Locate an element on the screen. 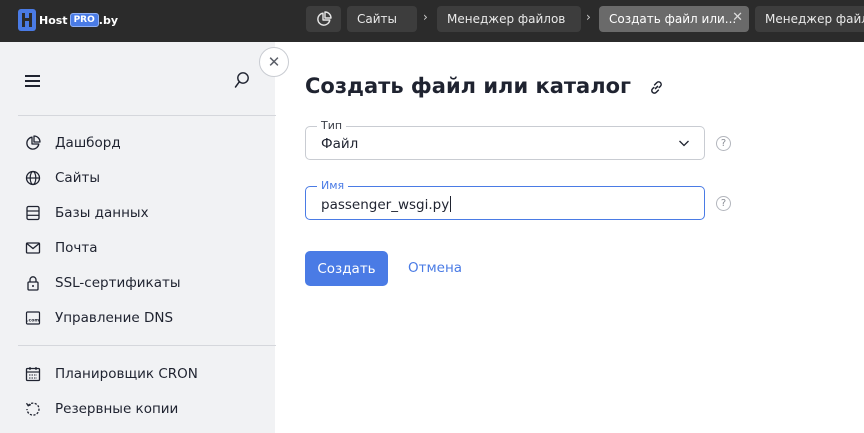 Image resolution: width=864 pixels, height=433 pixels. sidebar-item-label: Сайты is located at coordinates (77, 178).